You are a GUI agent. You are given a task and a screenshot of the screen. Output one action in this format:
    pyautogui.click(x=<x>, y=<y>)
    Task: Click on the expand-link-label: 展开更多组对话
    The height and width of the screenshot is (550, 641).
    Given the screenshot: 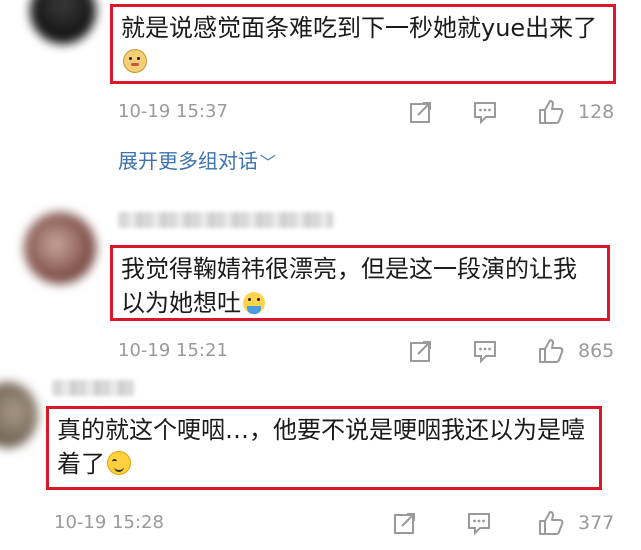 What is the action you would take?
    pyautogui.click(x=188, y=161)
    